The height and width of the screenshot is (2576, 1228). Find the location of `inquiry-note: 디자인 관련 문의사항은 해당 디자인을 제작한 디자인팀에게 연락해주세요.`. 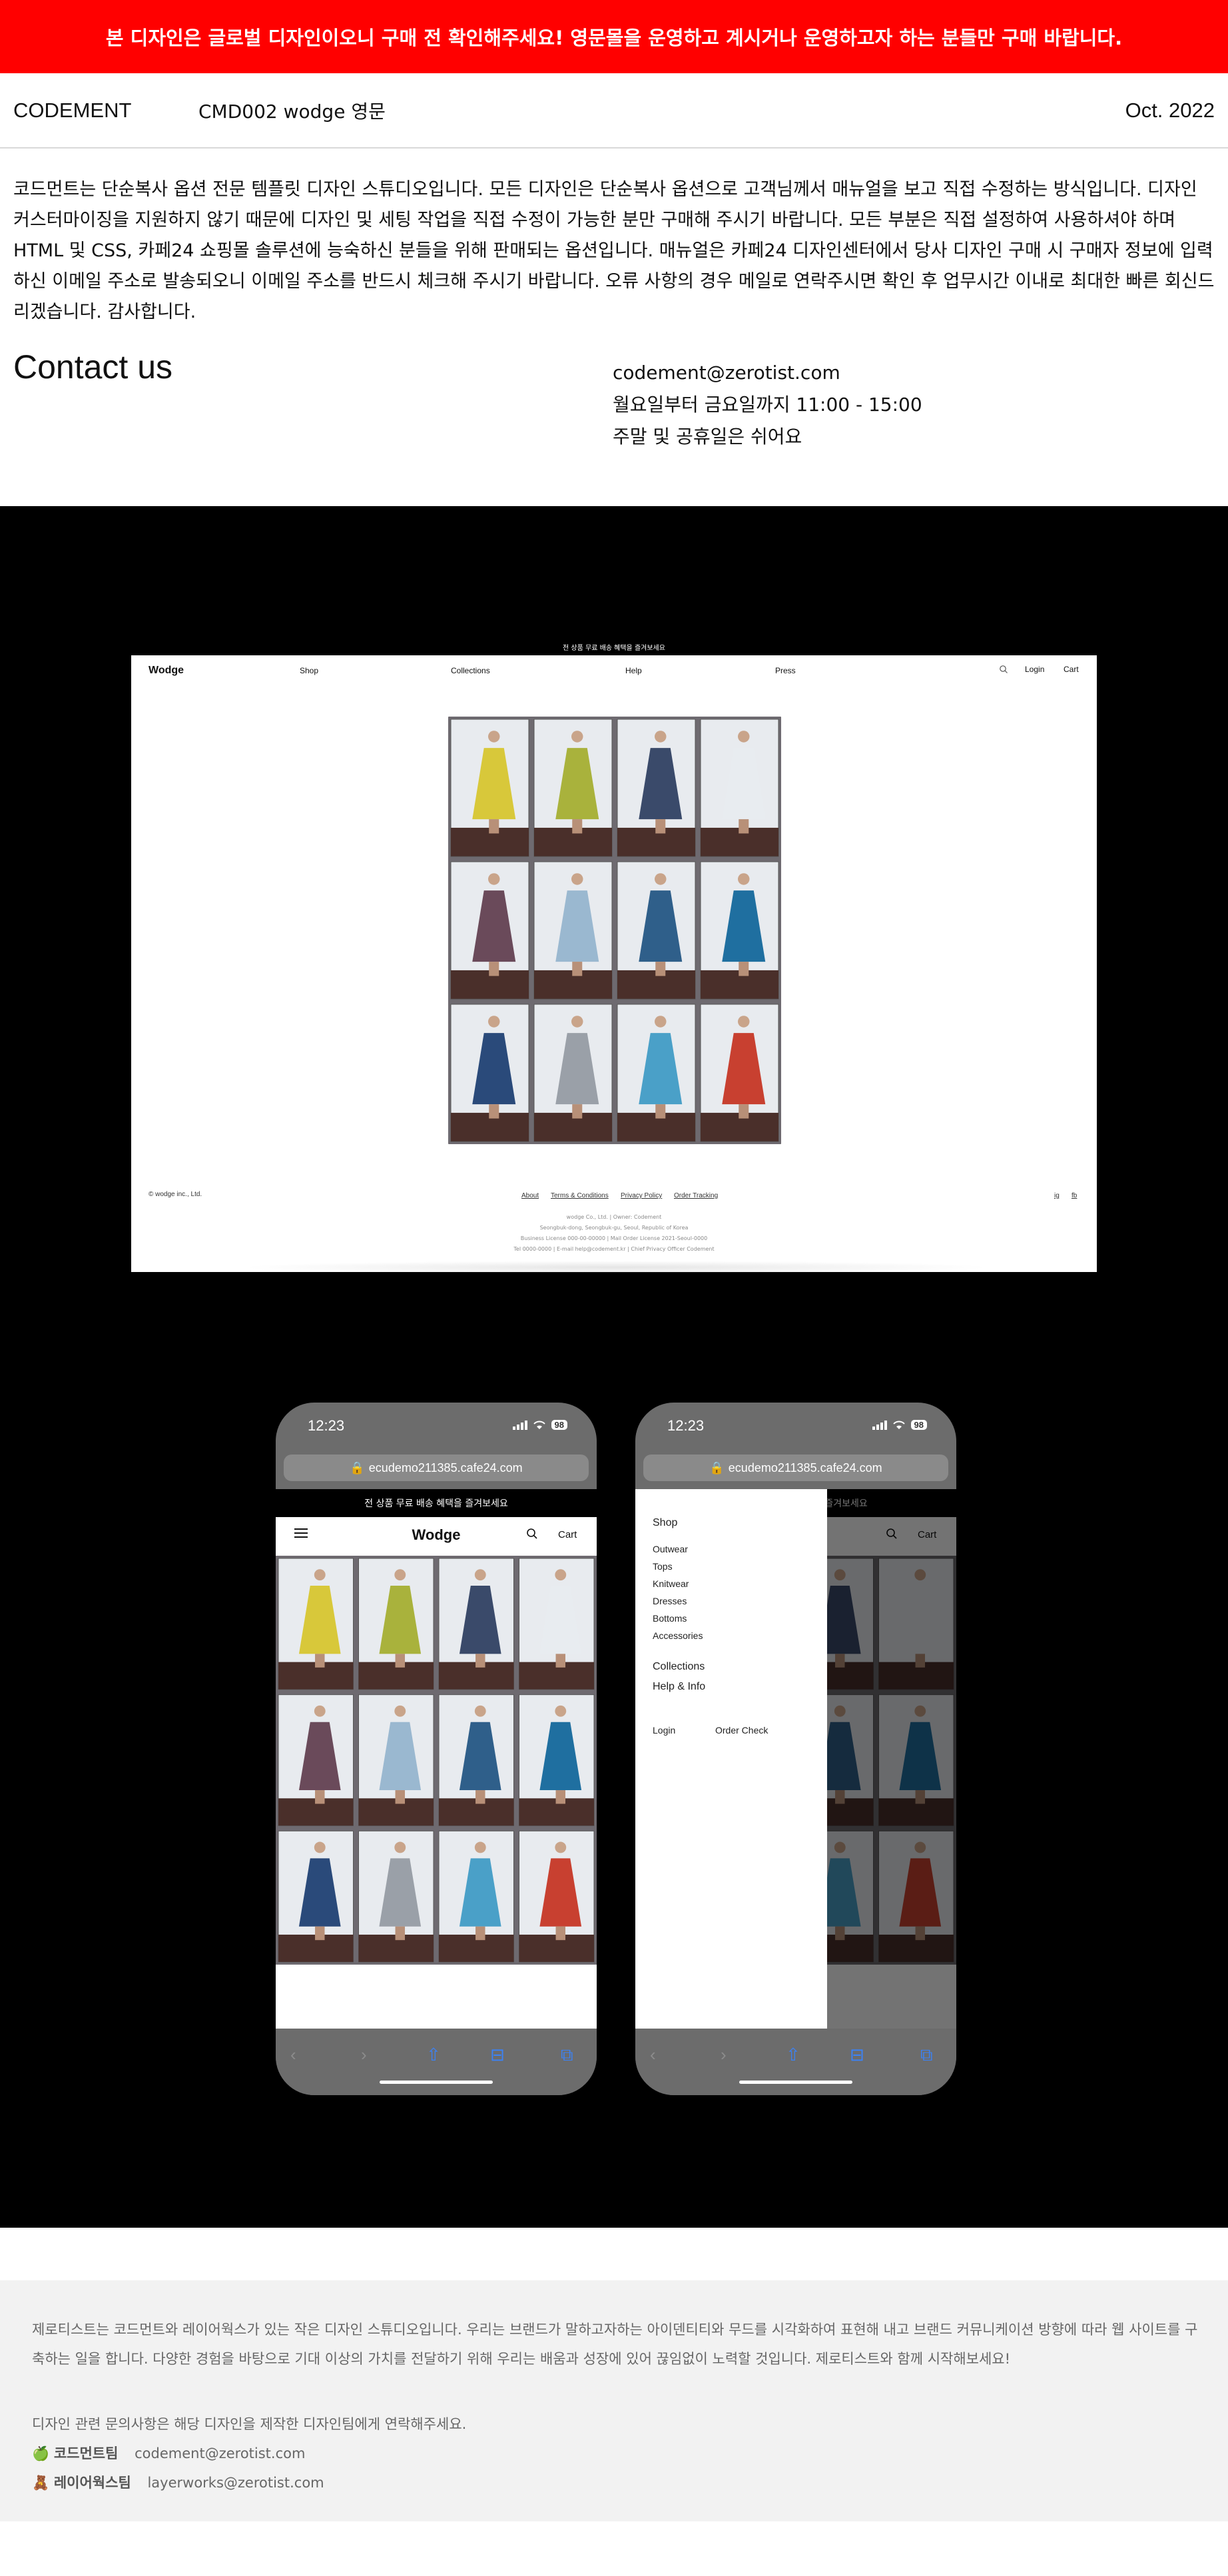

inquiry-note: 디자인 관련 문의사항은 해당 디자인을 제작한 디자인팀에게 연락해주세요. is located at coordinates (249, 2424).